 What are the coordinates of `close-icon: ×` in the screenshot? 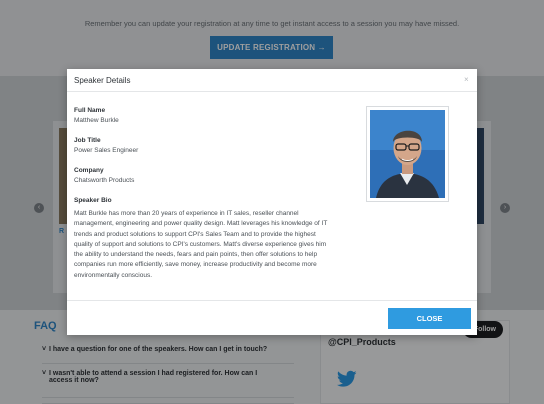 It's located at (466, 79).